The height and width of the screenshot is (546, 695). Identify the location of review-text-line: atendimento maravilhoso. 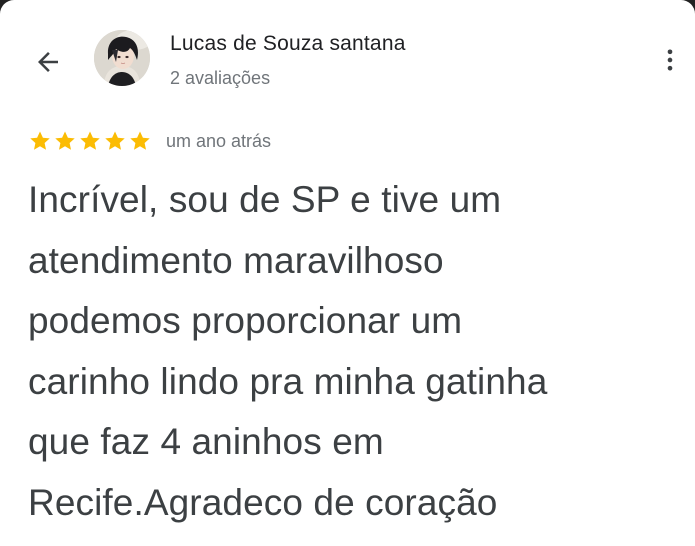
(236, 260).